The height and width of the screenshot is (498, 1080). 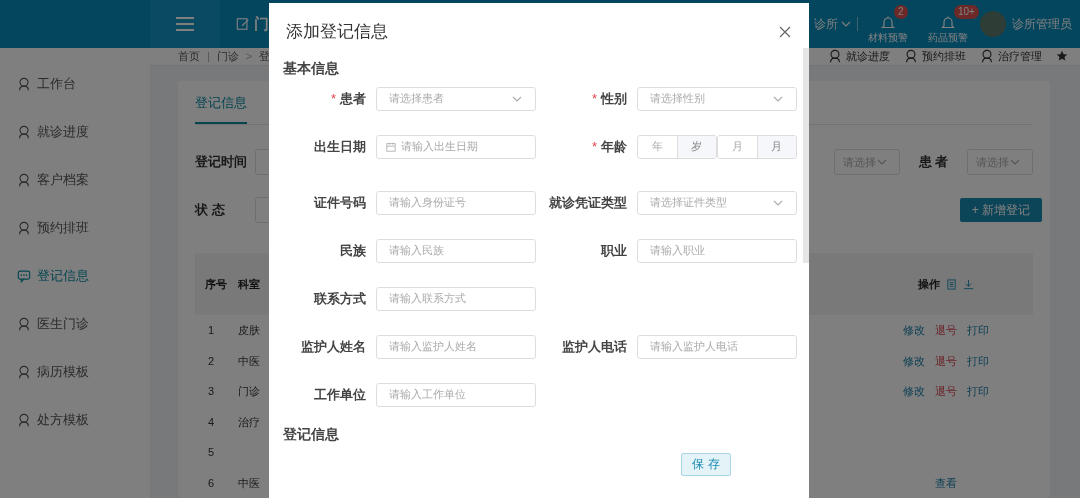 What do you see at coordinates (189, 56) in the screenshot?
I see `breadcrumb-link: 首页` at bounding box center [189, 56].